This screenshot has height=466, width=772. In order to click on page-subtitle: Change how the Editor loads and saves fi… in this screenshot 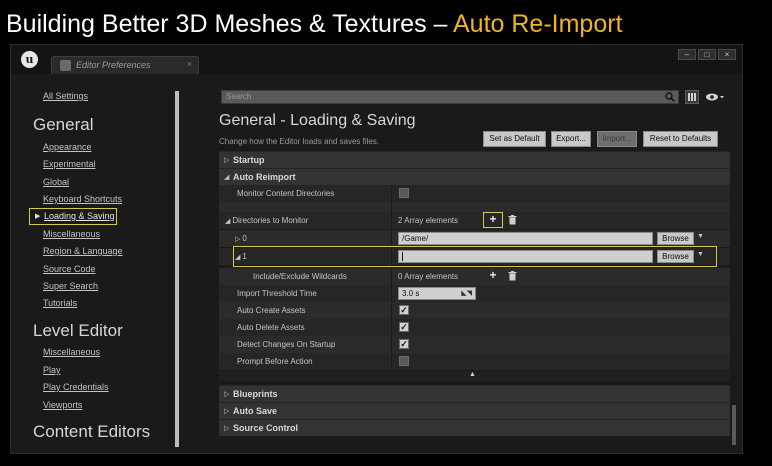, I will do `click(299, 141)`.